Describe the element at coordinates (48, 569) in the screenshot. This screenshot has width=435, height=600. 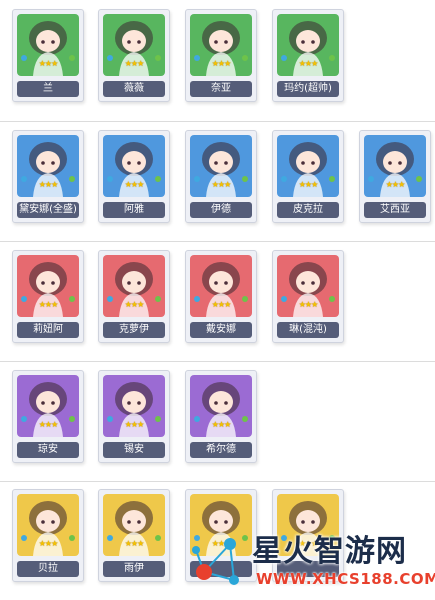
I see `character-name: 贝拉` at that location.